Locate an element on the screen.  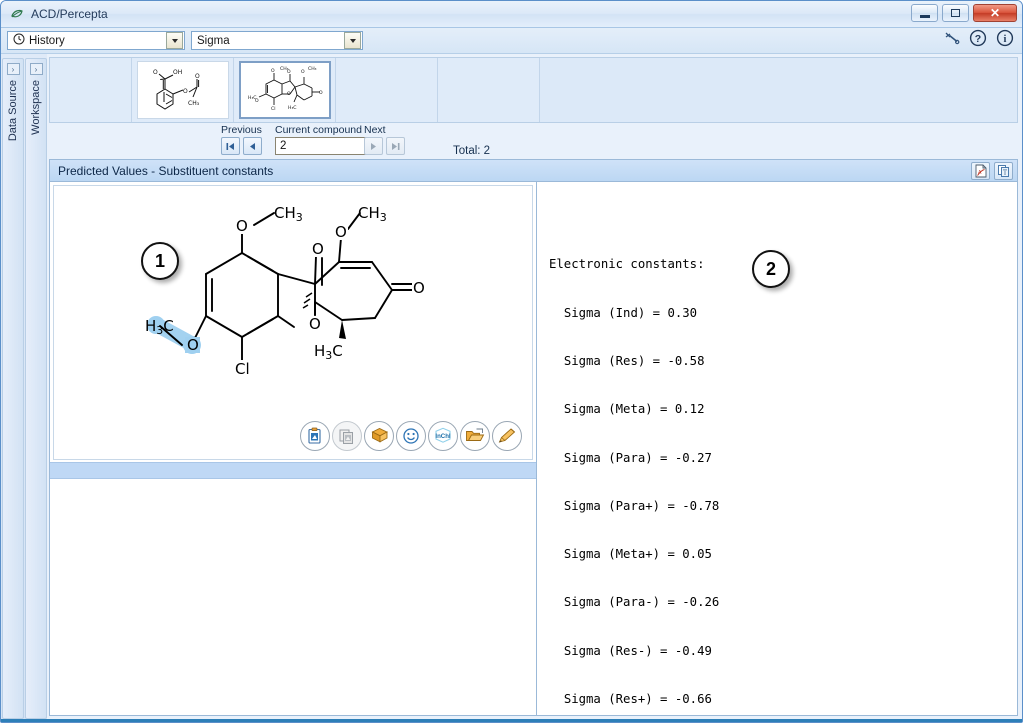
previous-label: Previous is located at coordinates (241, 130).